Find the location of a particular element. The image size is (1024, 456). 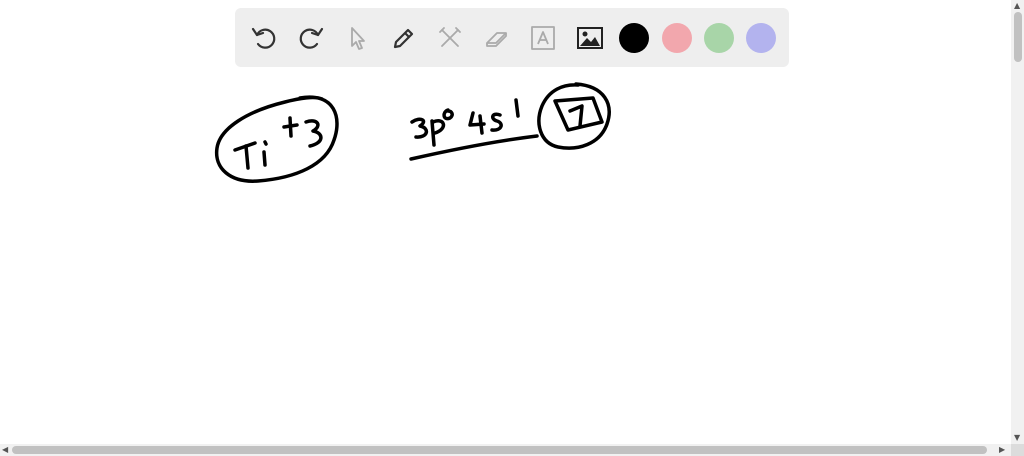

horizontal-scroll-thumb is located at coordinates (499, 450).